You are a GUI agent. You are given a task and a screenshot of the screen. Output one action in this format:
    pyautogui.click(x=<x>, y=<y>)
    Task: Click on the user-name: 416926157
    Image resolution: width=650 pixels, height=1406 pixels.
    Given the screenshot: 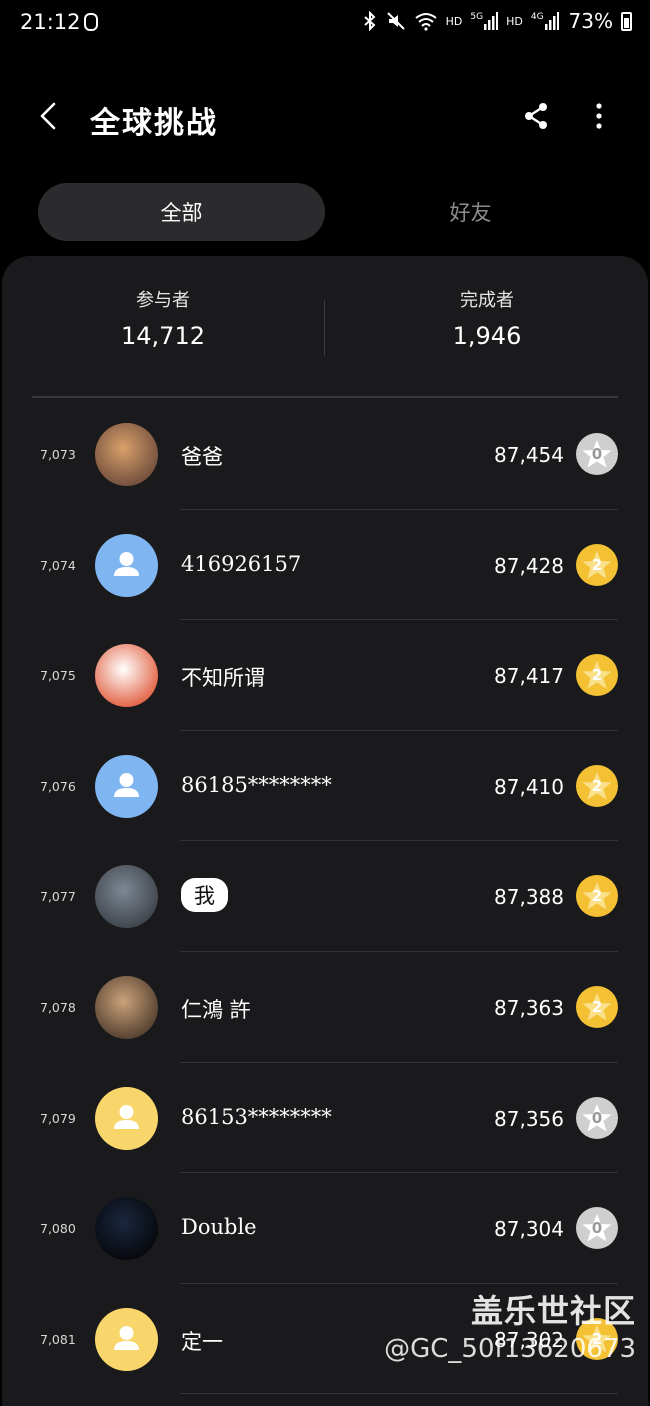 What is the action you would take?
    pyautogui.click(x=241, y=563)
    